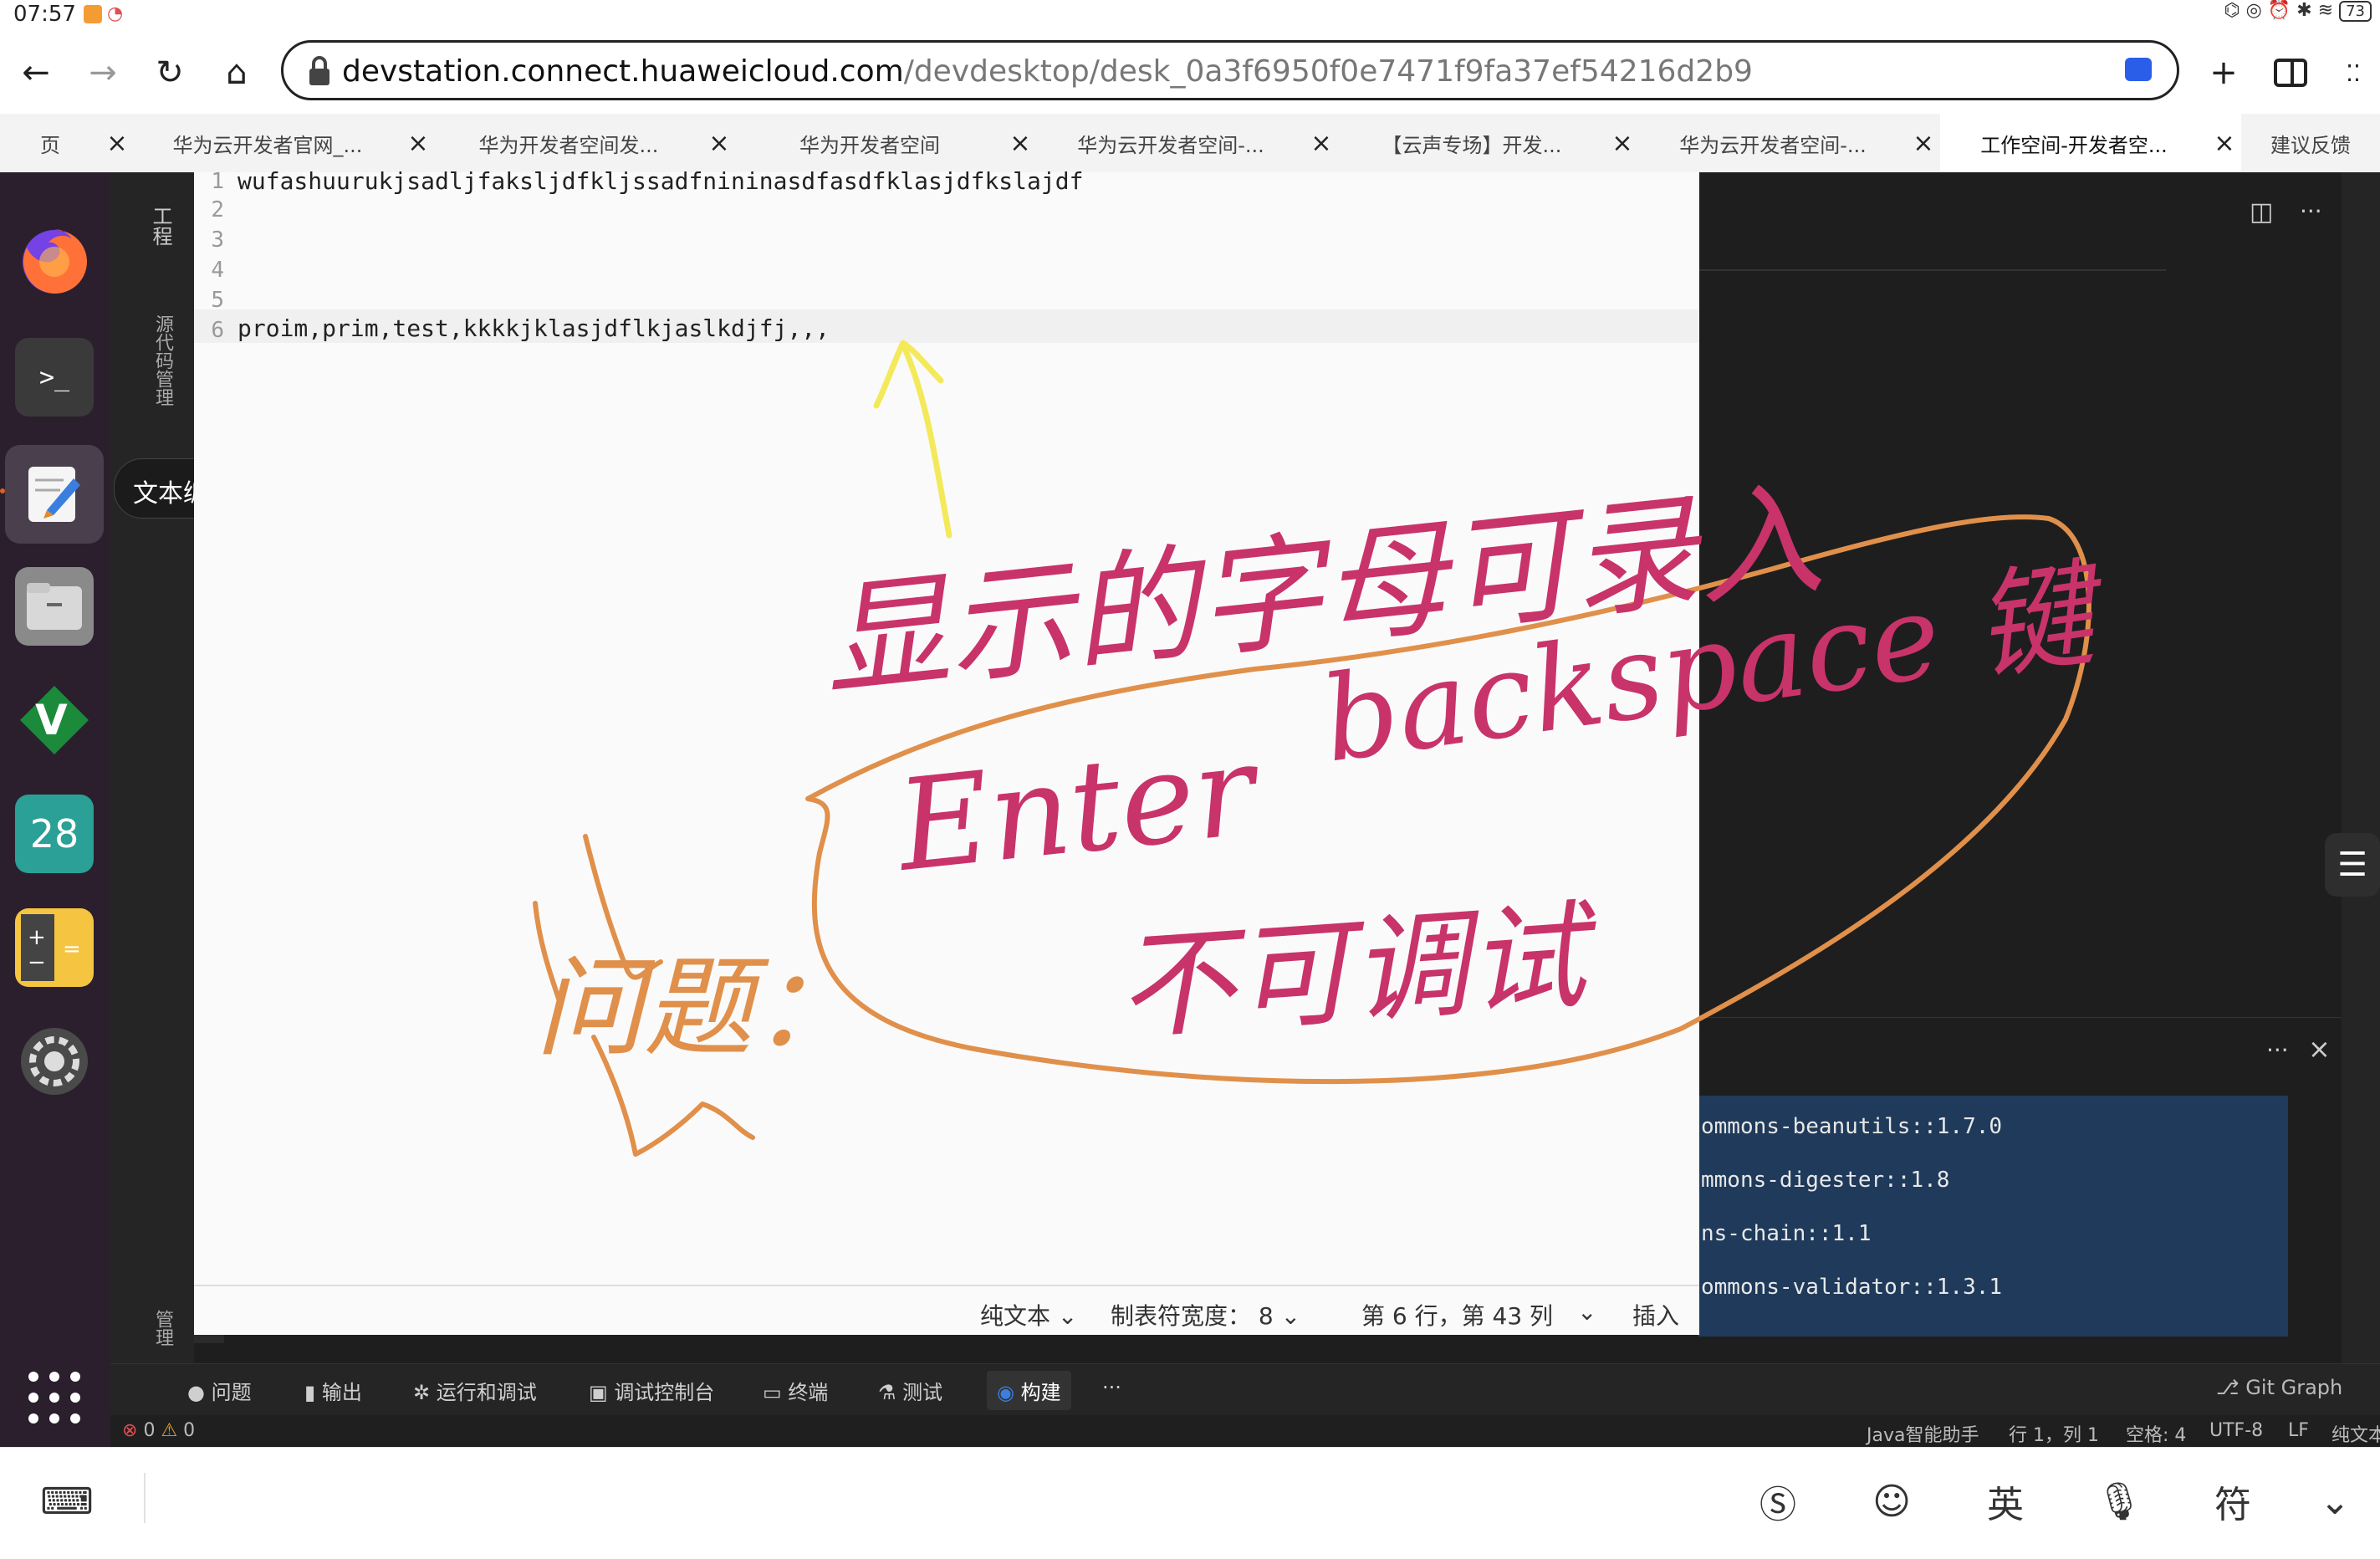 The image size is (2380, 1559). What do you see at coordinates (2290, 72) in the screenshot?
I see `split-view-icon` at bounding box center [2290, 72].